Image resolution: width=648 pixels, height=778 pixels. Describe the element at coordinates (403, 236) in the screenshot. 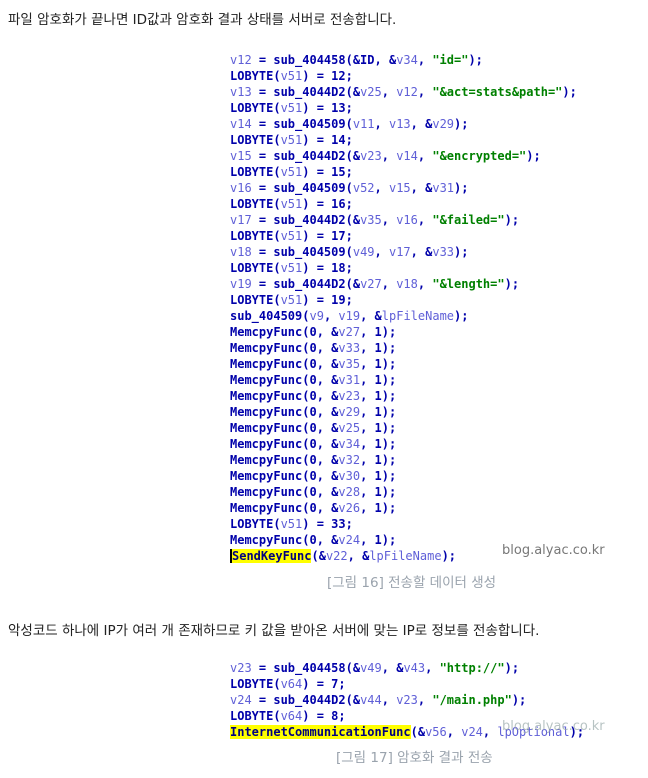

I see `code-line: LOBYTE(v51) = 17;` at that location.